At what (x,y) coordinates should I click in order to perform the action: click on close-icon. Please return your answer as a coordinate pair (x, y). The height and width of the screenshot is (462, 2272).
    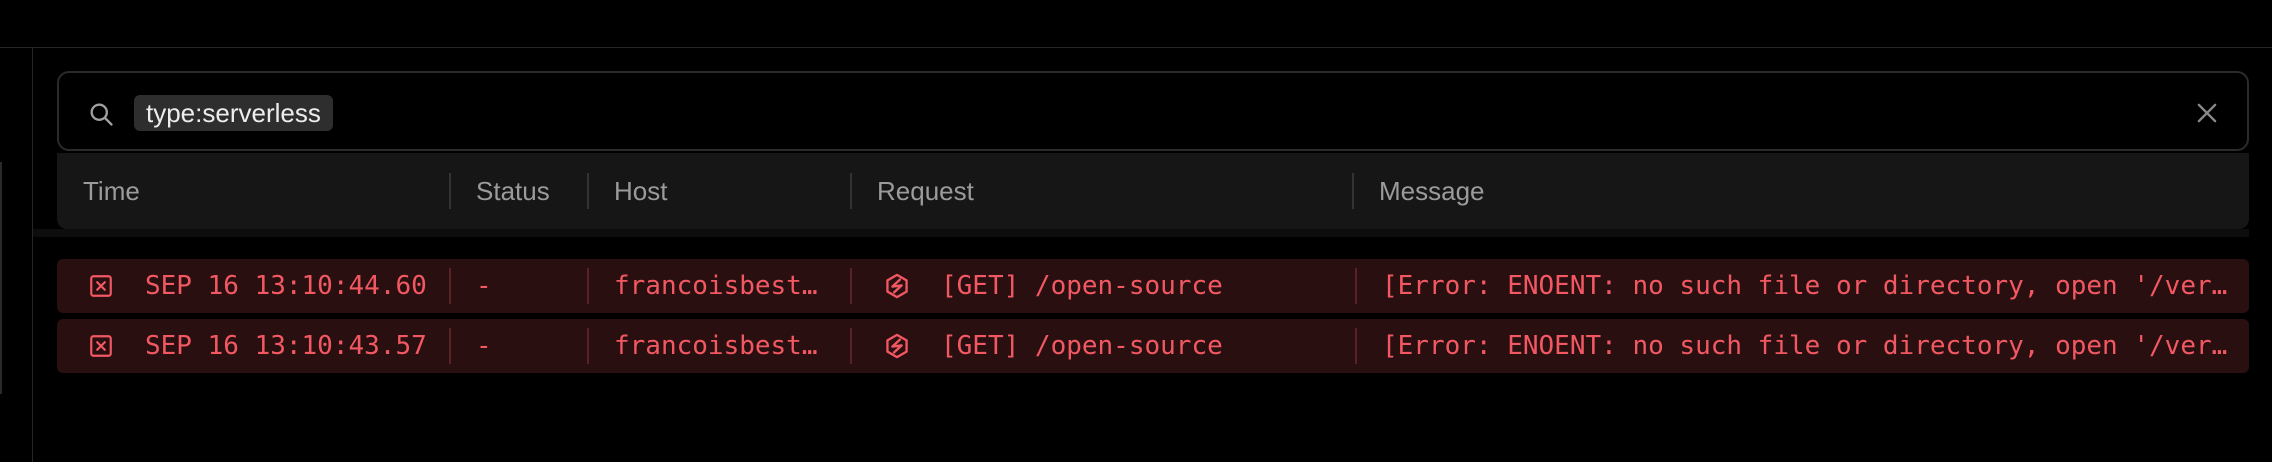
    Looking at the image, I should click on (2207, 113).